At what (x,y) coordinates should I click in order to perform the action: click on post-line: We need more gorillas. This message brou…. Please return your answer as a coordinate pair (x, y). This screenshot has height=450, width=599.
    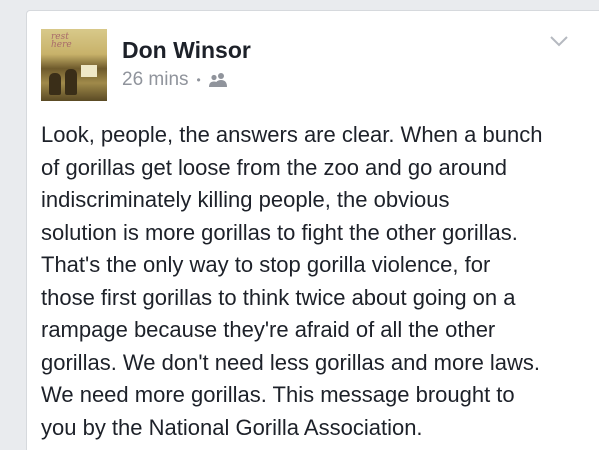
    Looking at the image, I should click on (278, 394).